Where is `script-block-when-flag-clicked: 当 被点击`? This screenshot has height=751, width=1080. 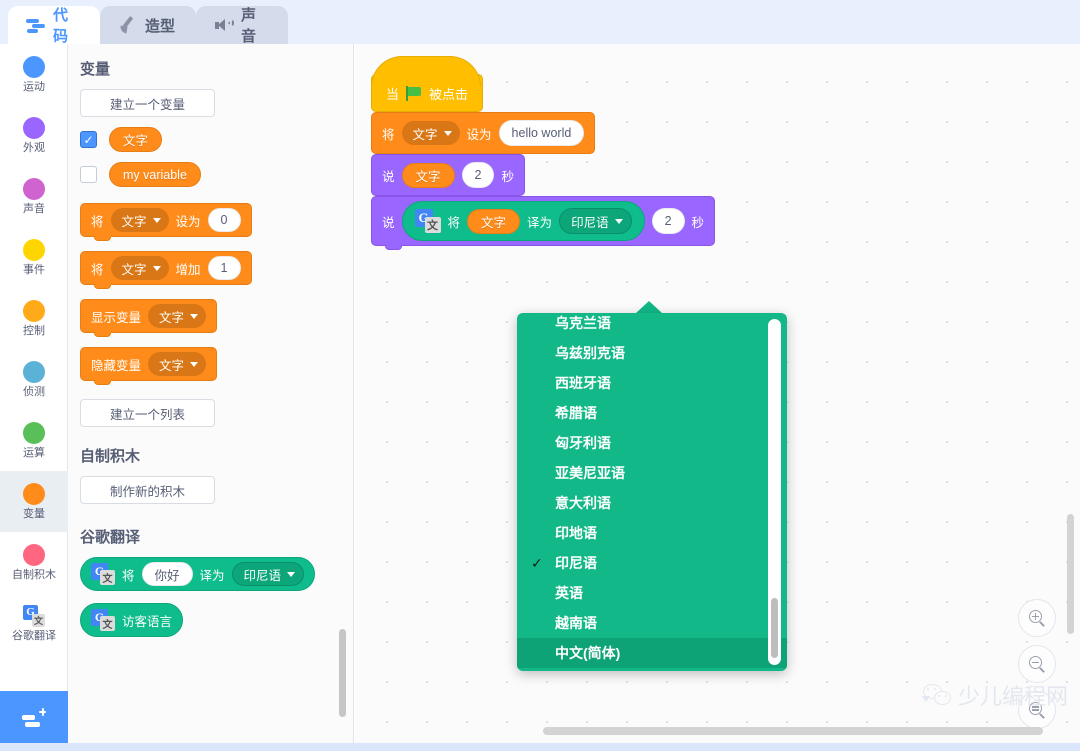
script-block-when-flag-clicked: 当 被点击 is located at coordinates (427, 84).